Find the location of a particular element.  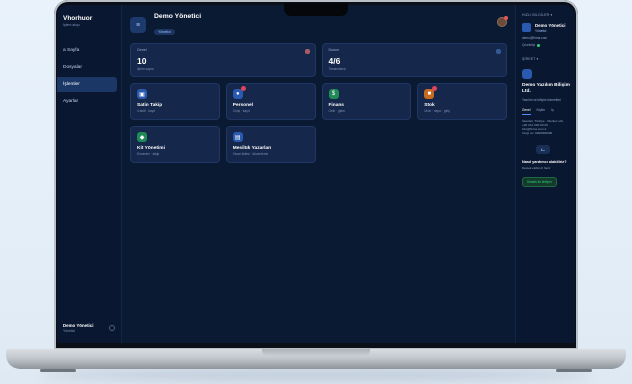

module-card-finans: $ Finans Gelir · gider is located at coordinates (366, 101).